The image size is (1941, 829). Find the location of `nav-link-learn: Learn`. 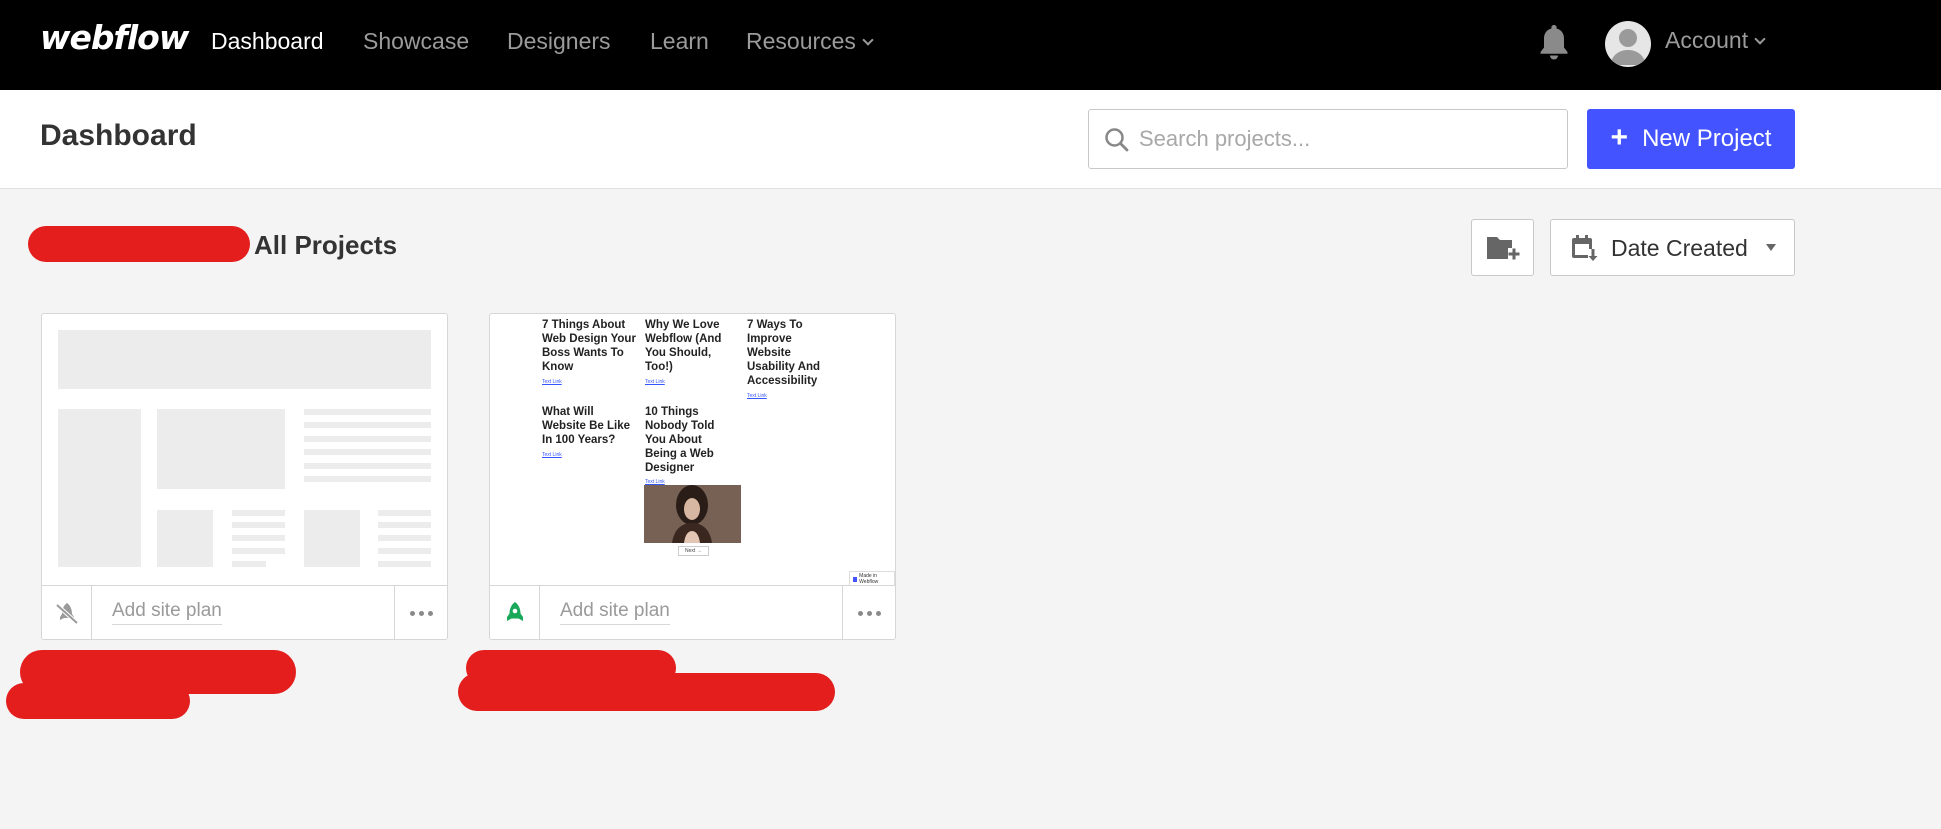

nav-link-learn: Learn is located at coordinates (679, 41).